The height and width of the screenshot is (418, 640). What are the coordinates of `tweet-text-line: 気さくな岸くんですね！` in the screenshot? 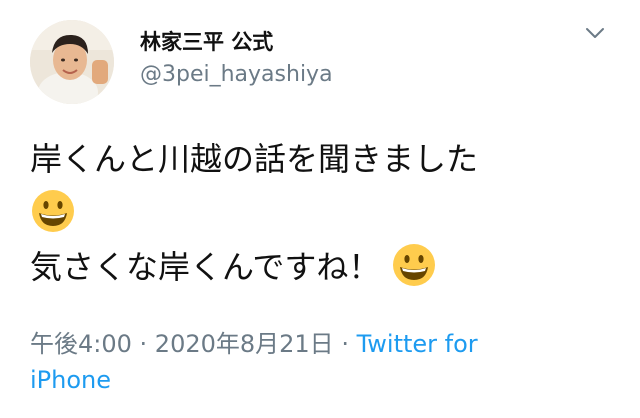 It's located at (325, 267).